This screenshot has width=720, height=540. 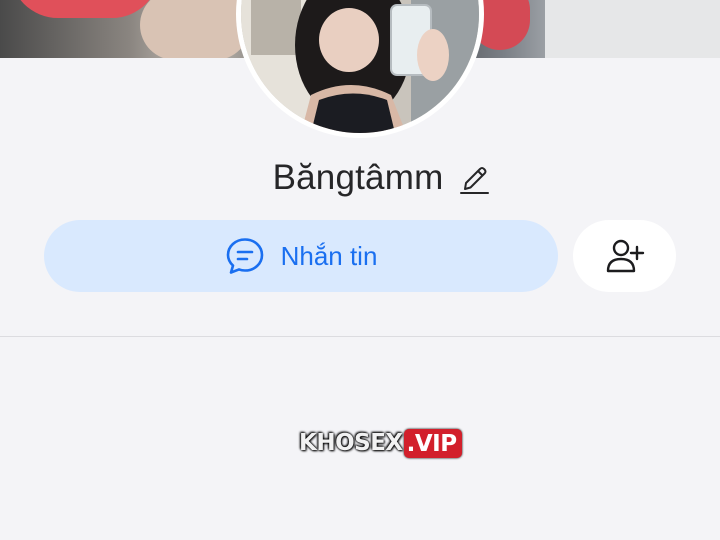 I want to click on watermark-text: KHOSEX, so click(x=351, y=443).